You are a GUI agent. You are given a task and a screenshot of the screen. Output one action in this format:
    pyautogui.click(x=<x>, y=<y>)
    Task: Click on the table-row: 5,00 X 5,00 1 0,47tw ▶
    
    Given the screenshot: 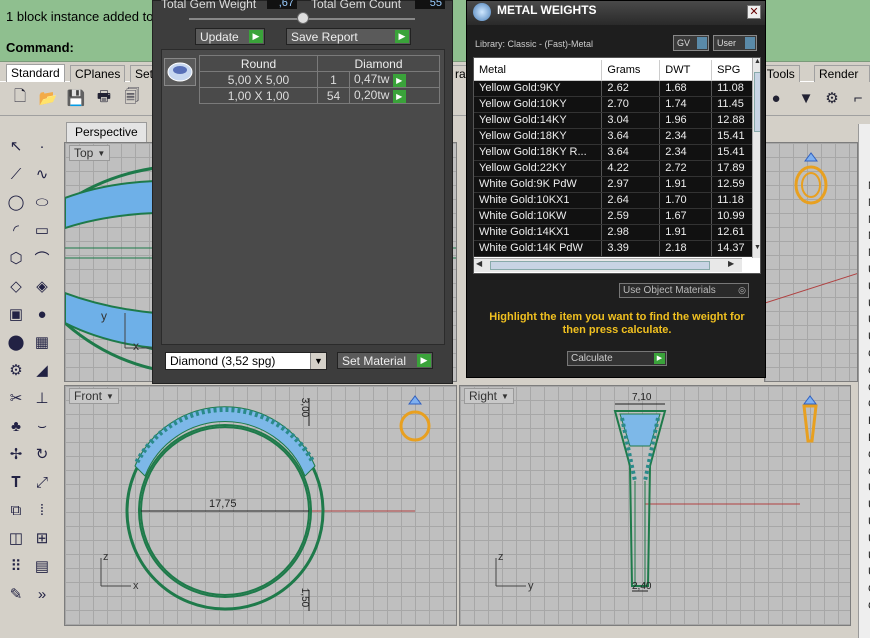 What is the action you would take?
    pyautogui.click(x=319, y=79)
    